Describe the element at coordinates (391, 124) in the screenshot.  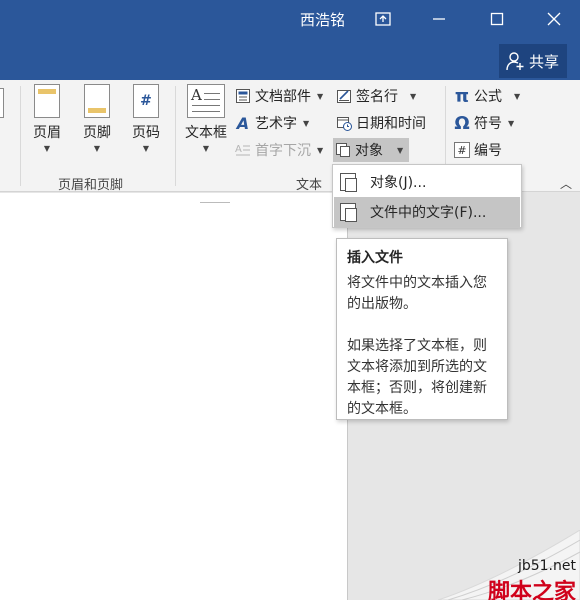
I see `date-time-label: 日期和时间` at that location.